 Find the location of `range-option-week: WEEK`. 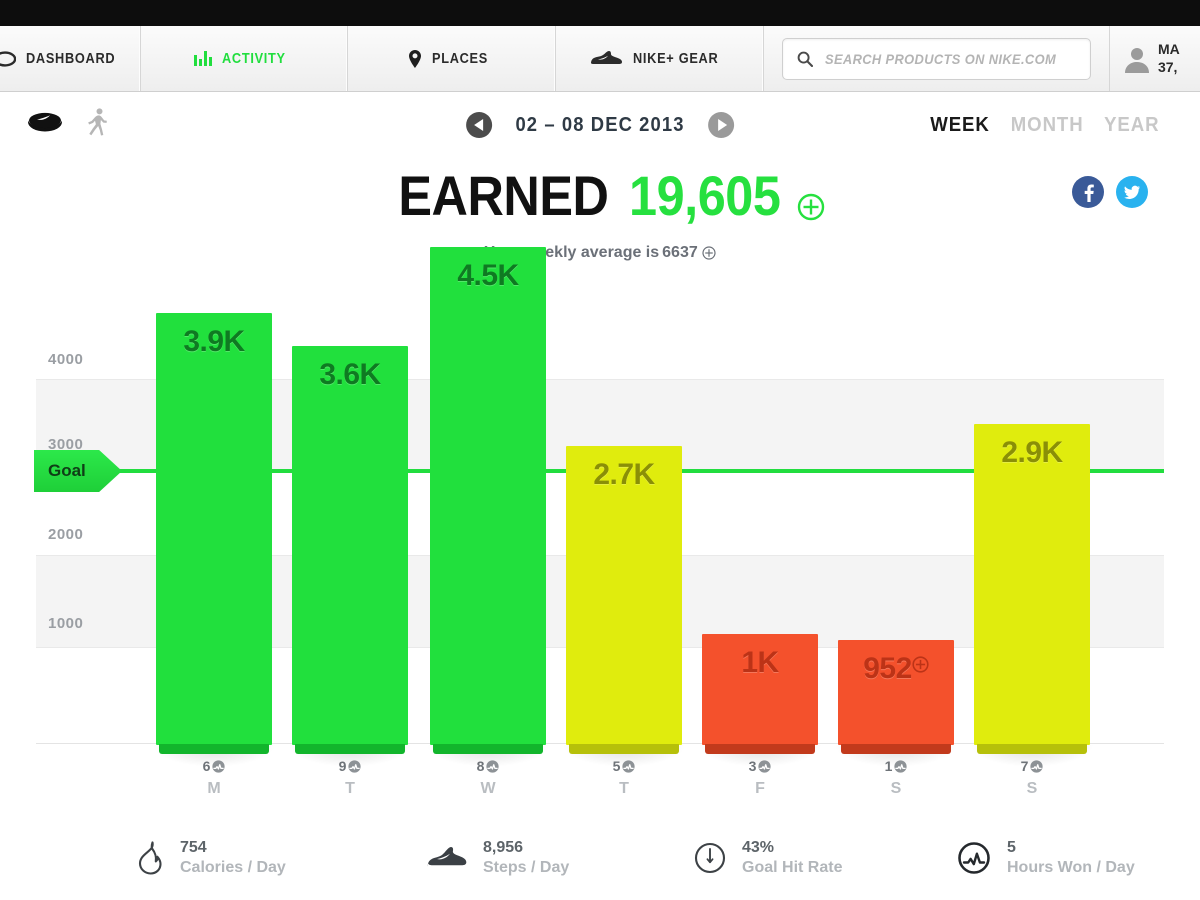

range-option-week: WEEK is located at coordinates (960, 125).